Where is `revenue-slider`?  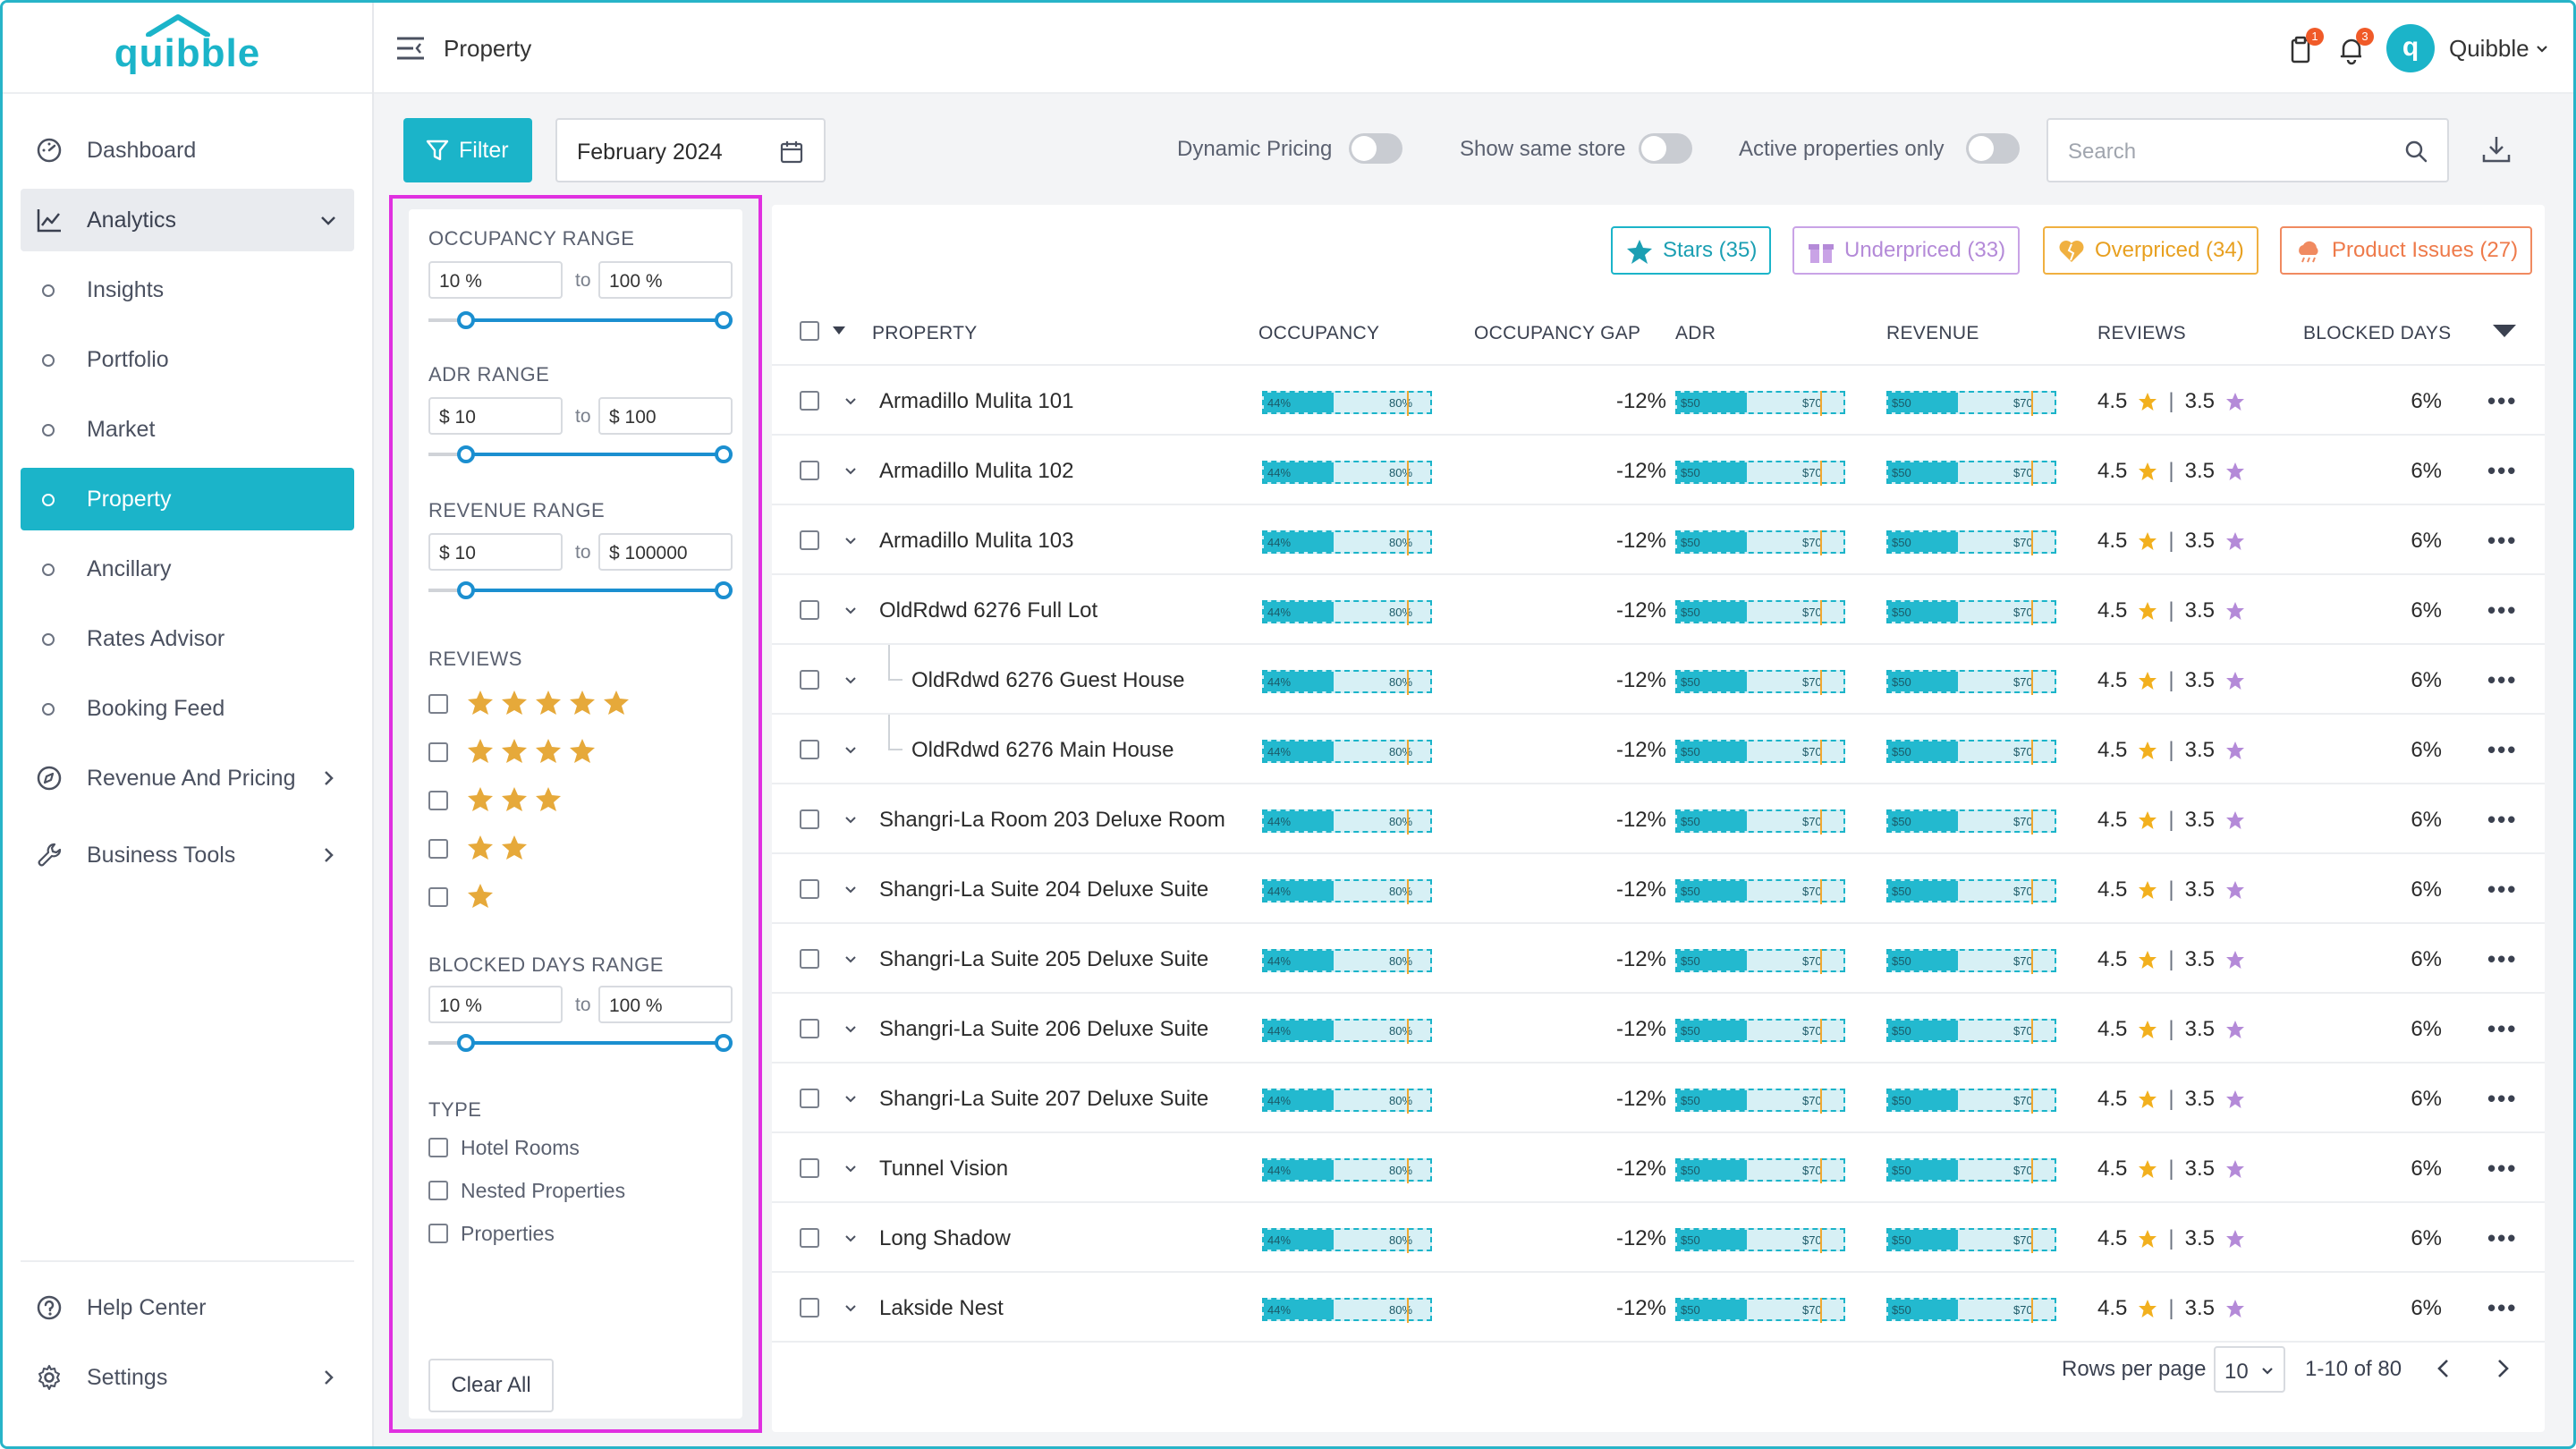 revenue-slider is located at coordinates (580, 590).